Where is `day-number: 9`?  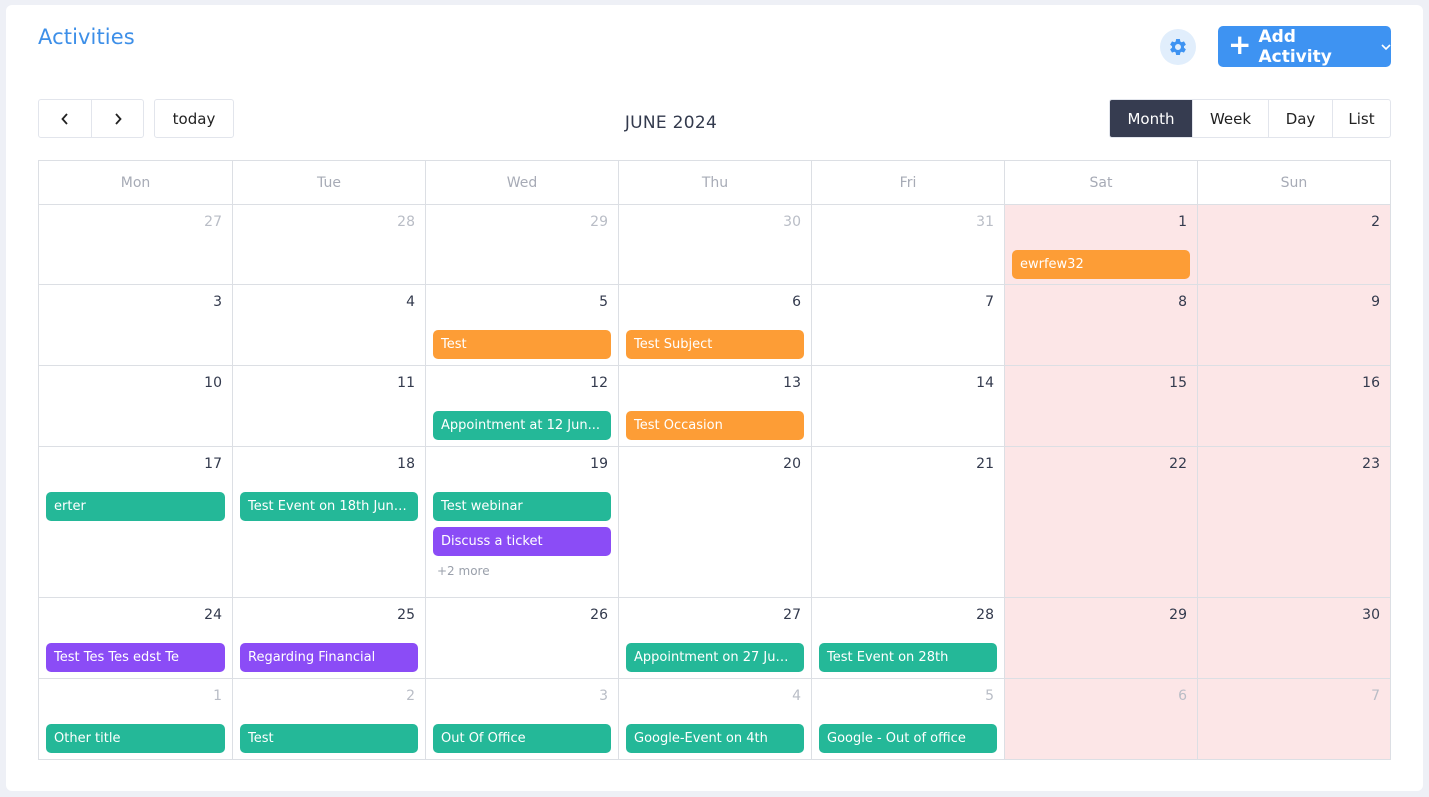
day-number: 9 is located at coordinates (1375, 302).